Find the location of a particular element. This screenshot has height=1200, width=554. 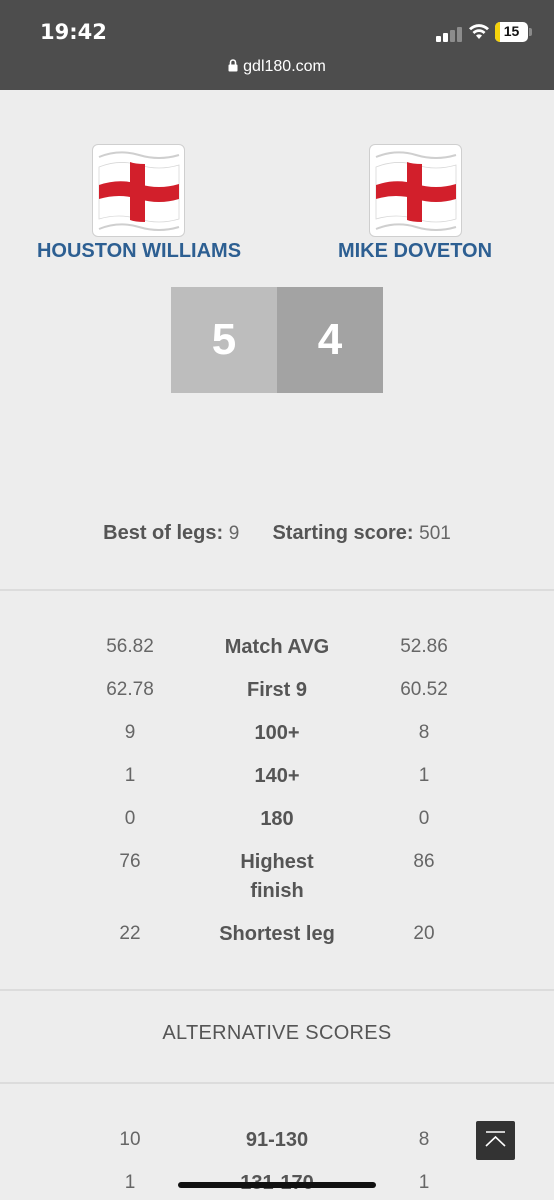

wifi-icon is located at coordinates (479, 31).